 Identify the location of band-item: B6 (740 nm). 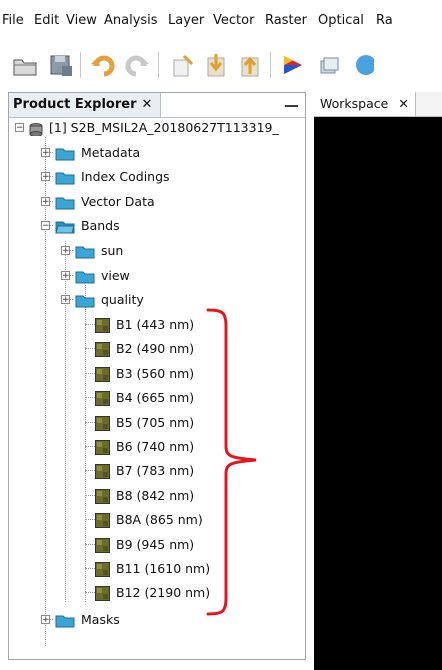
(144, 447).